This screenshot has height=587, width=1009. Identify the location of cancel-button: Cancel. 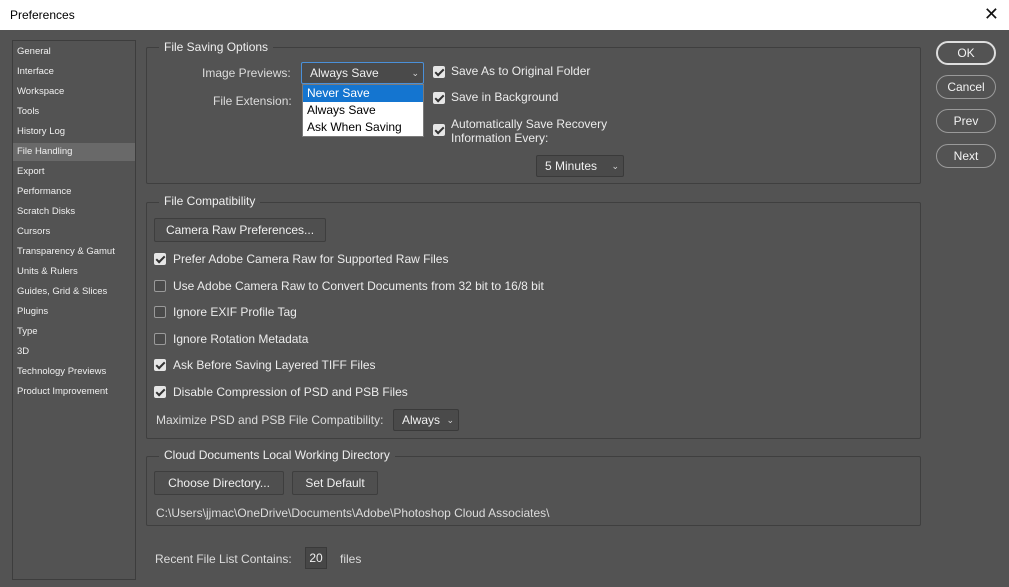
(966, 87).